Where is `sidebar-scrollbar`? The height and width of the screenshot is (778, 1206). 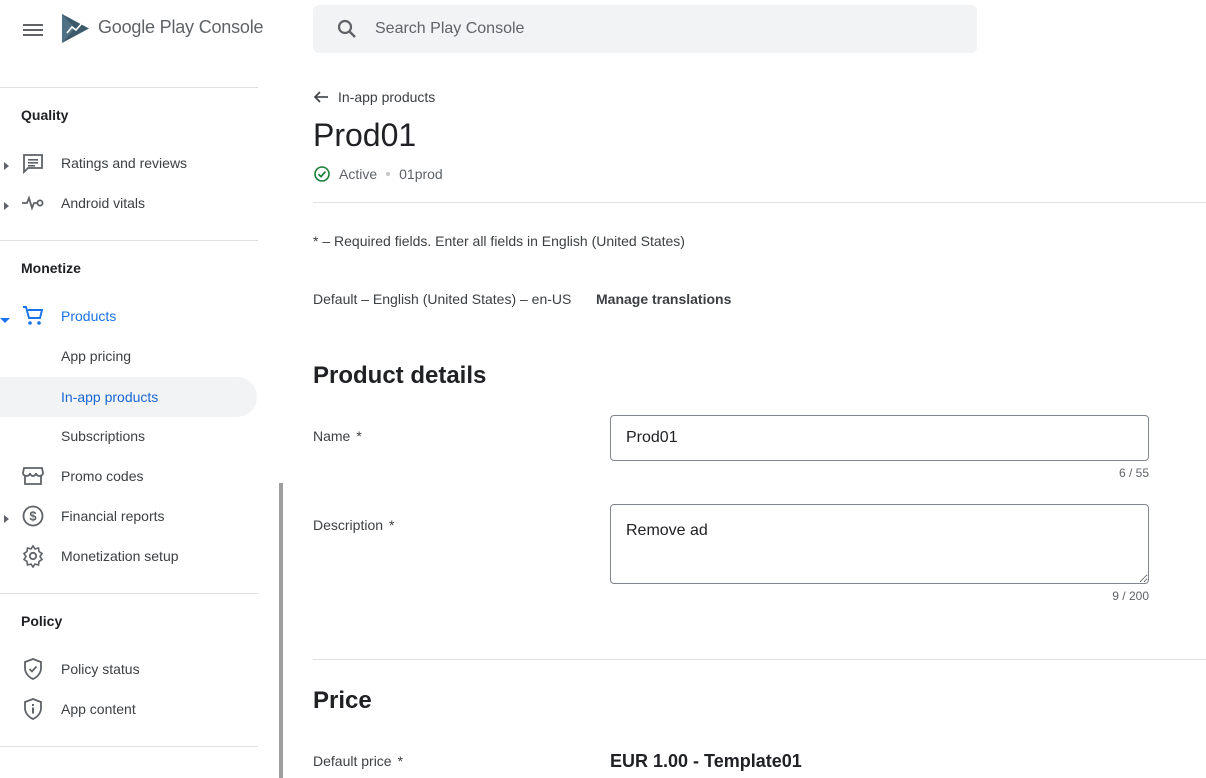 sidebar-scrollbar is located at coordinates (281, 630).